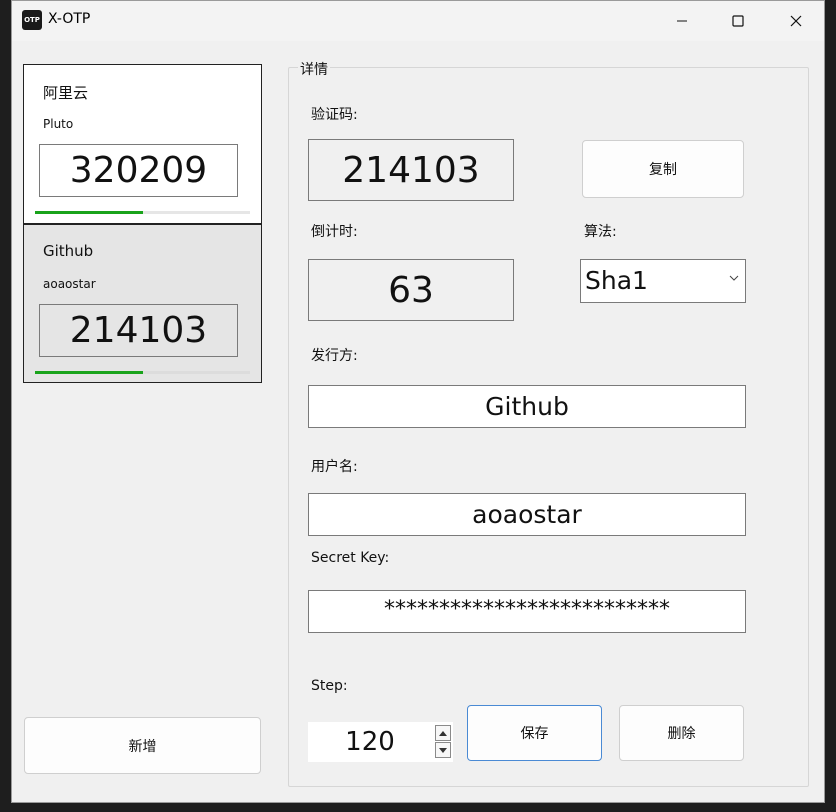 The width and height of the screenshot is (836, 812). What do you see at coordinates (334, 467) in the screenshot?
I see `username-label: 用户名:` at bounding box center [334, 467].